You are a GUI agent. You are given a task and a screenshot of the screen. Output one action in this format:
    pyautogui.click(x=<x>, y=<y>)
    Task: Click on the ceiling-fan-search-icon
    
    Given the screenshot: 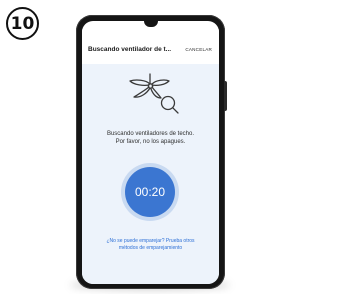 What is the action you would take?
    pyautogui.click(x=154, y=93)
    